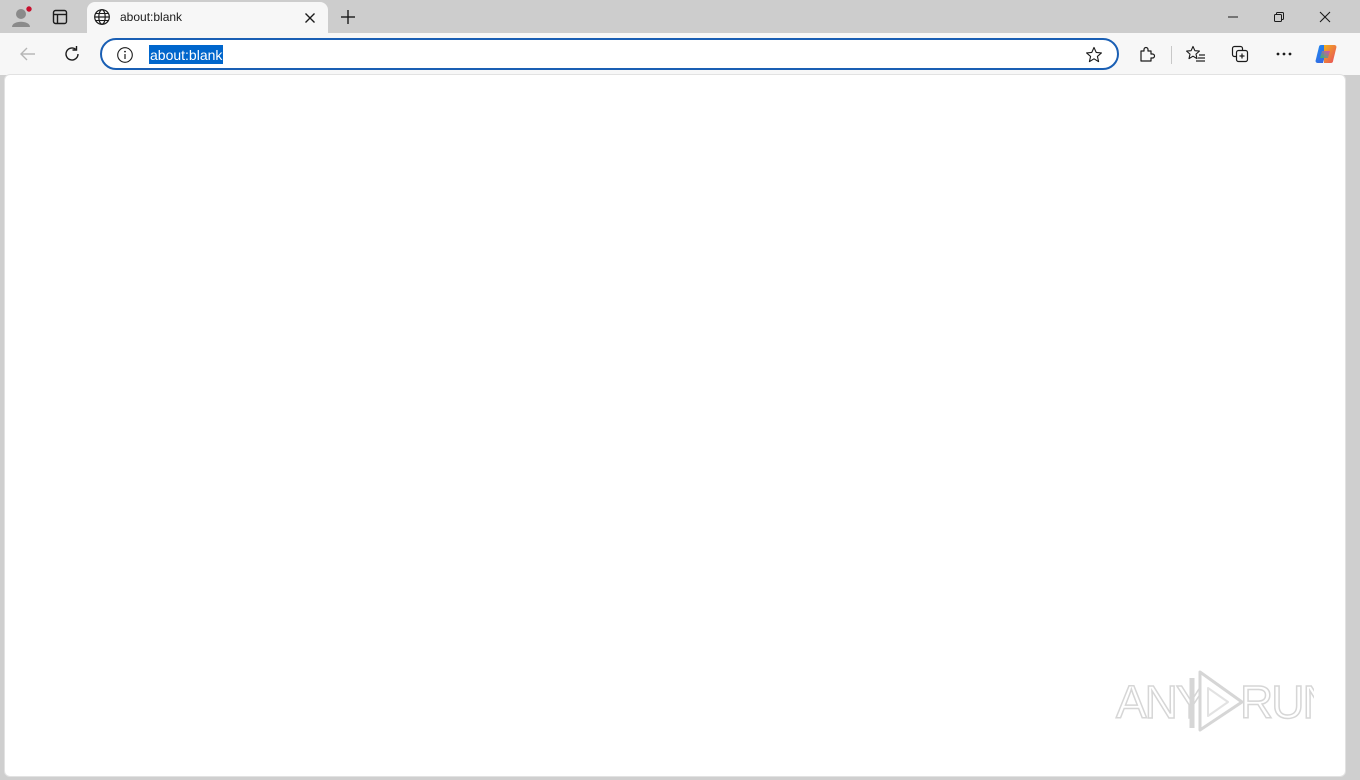 This screenshot has width=1360, height=780. Describe the element at coordinates (1094, 55) in the screenshot. I see `star-icon` at that location.